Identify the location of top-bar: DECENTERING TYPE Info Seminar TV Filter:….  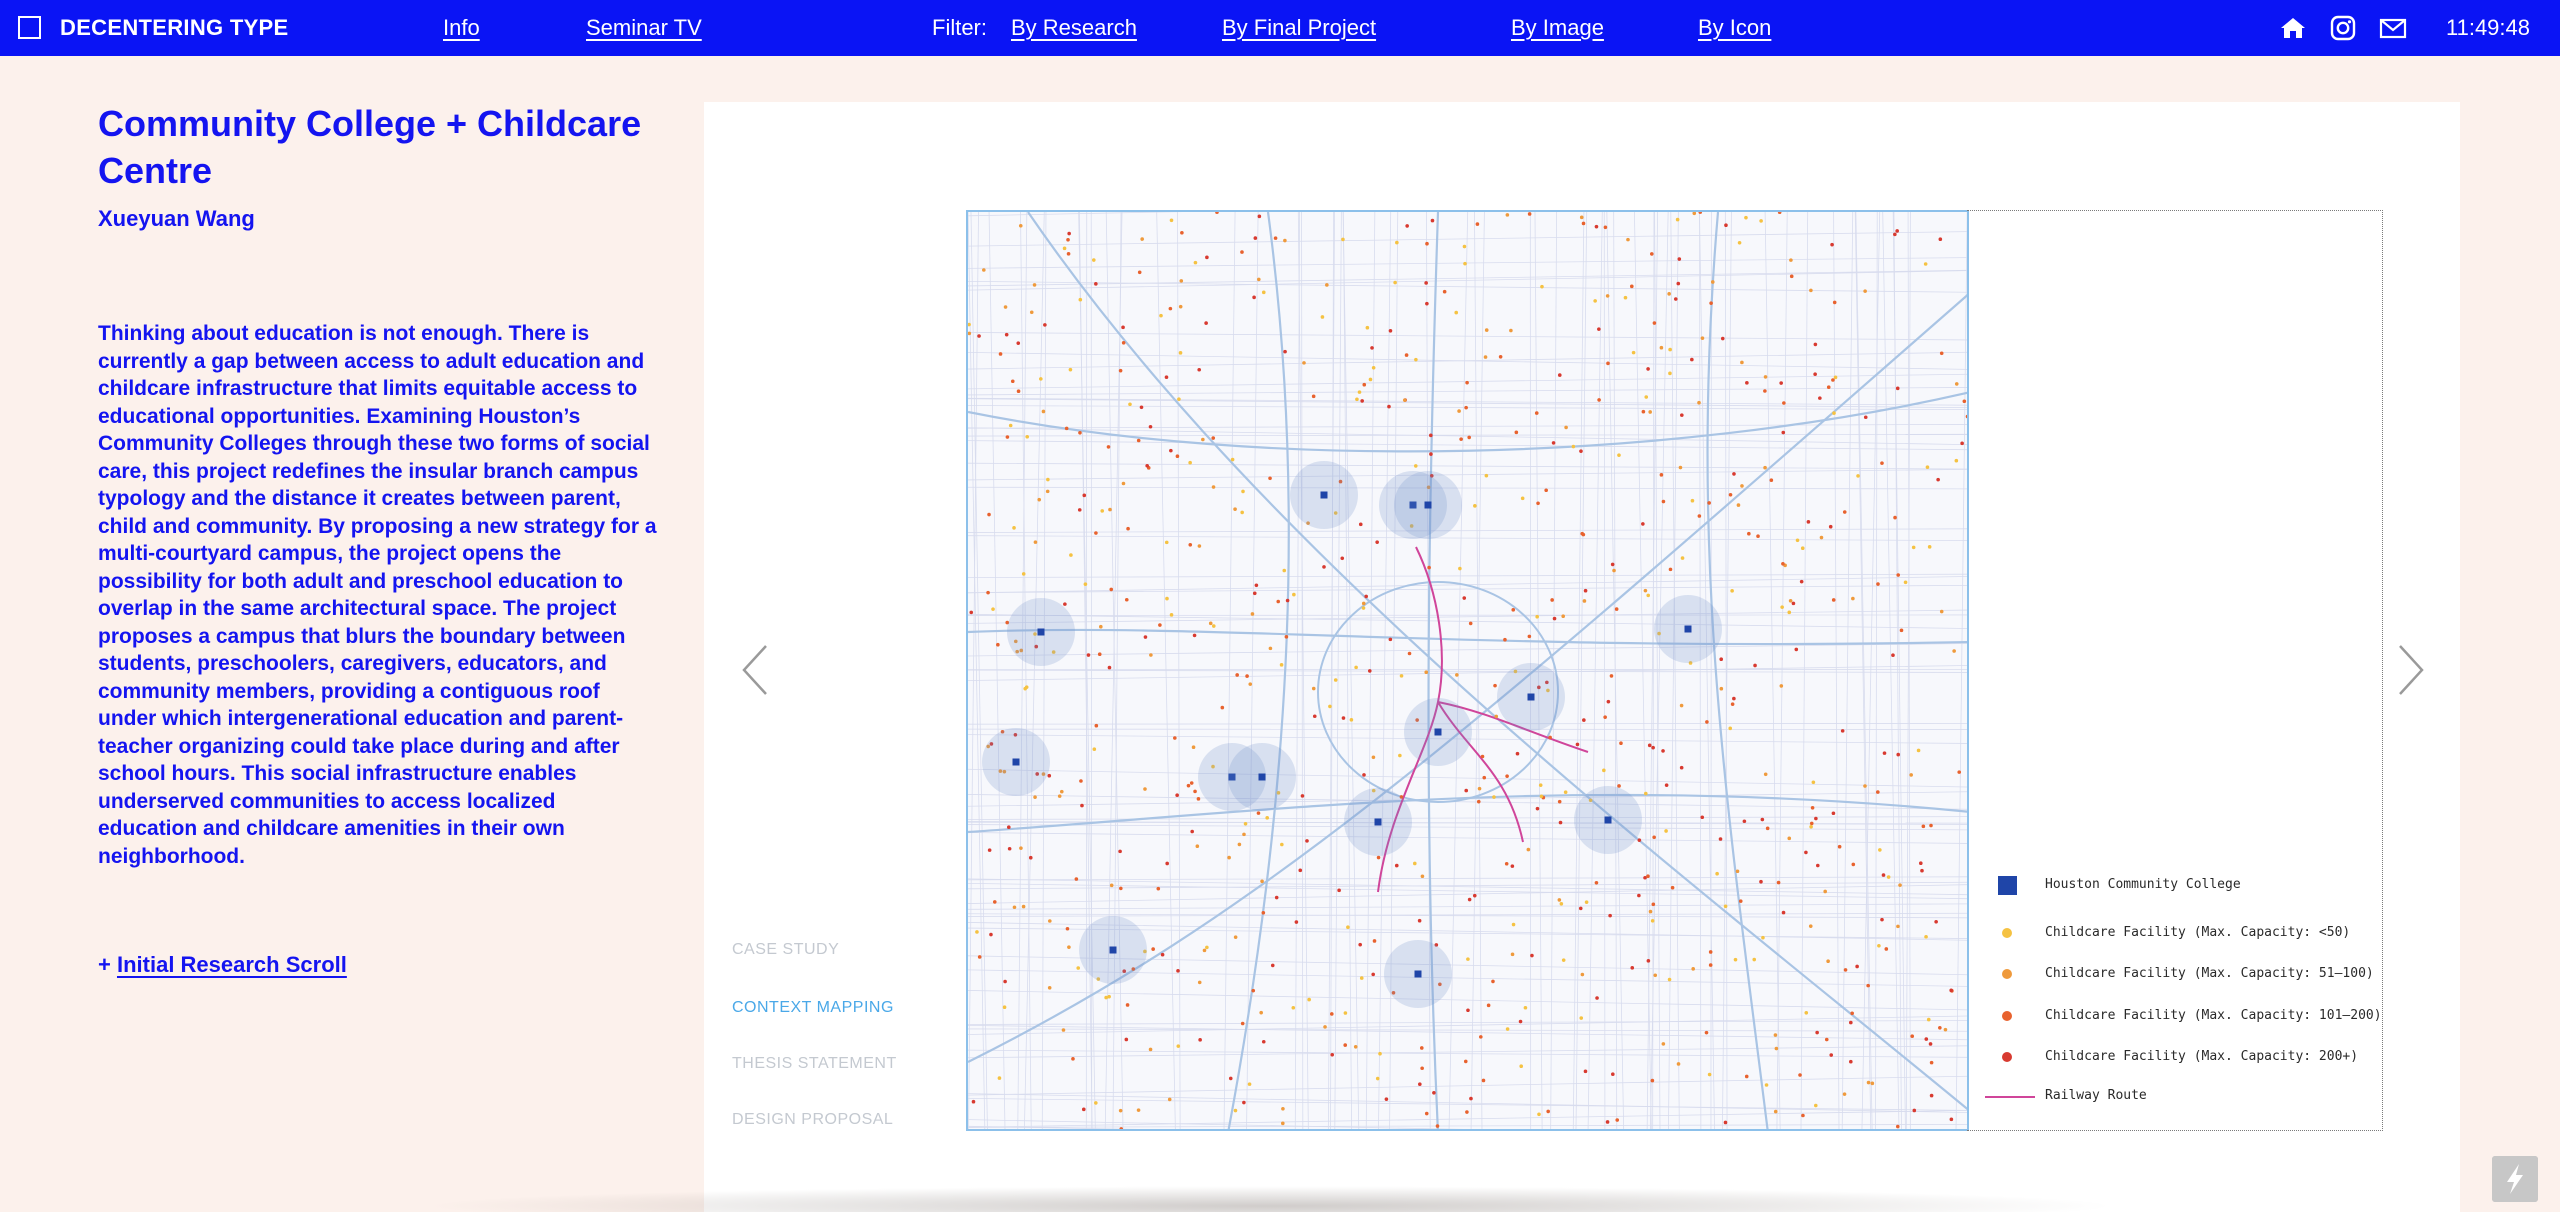
(1280, 28).